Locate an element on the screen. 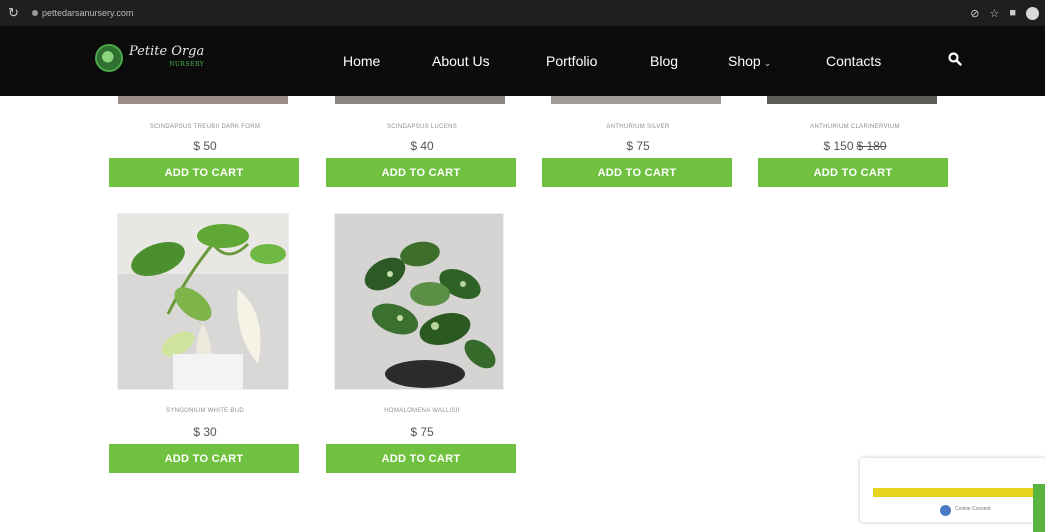 The width and height of the screenshot is (1045, 532). nav-portfolio: Portfolio is located at coordinates (571, 61).